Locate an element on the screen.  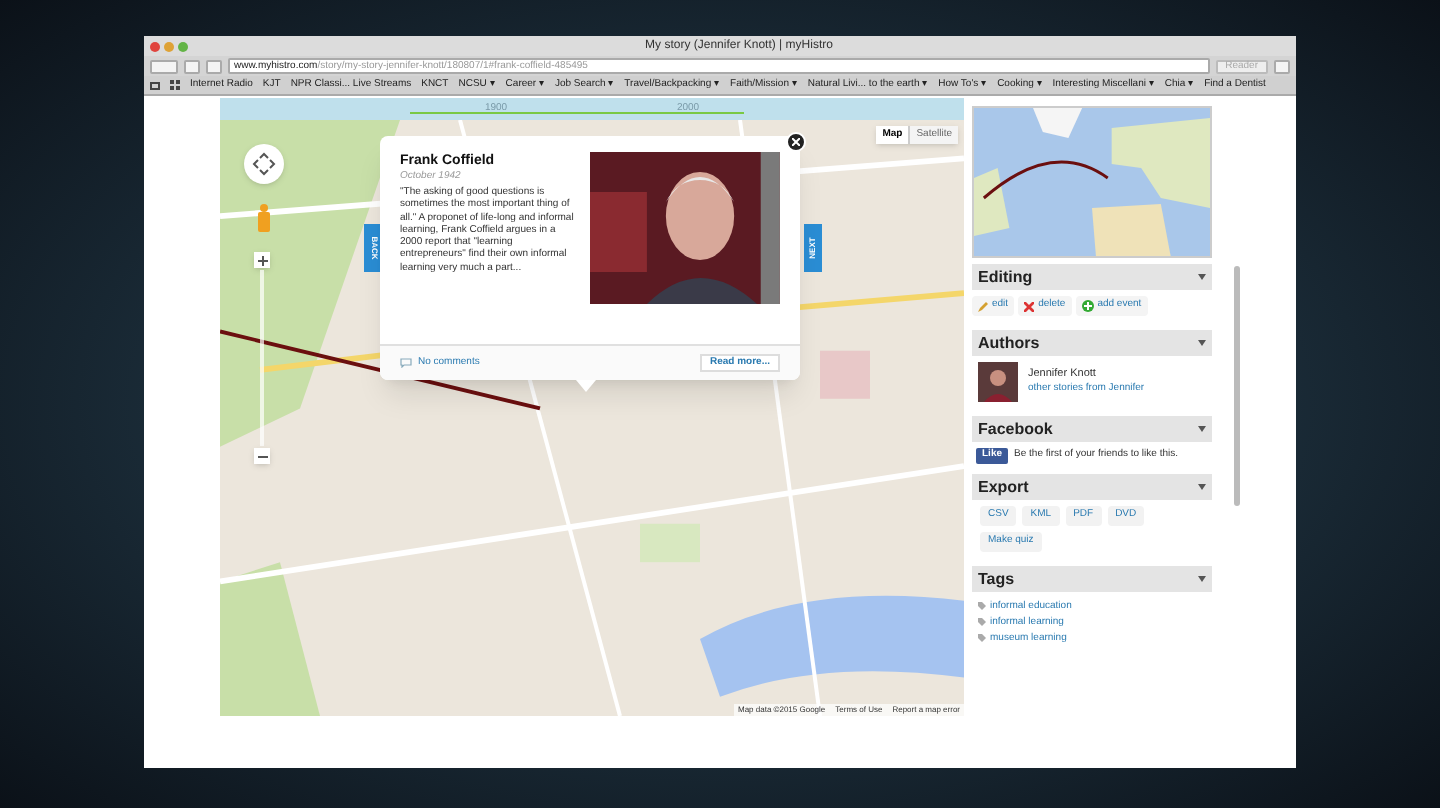
section-header: Export is located at coordinates (1092, 487).